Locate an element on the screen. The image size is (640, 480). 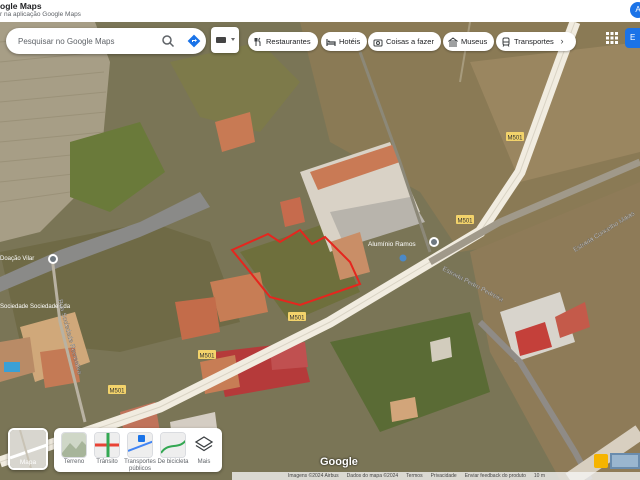
layer-label: Transportes públicos is located at coordinates (140, 465).